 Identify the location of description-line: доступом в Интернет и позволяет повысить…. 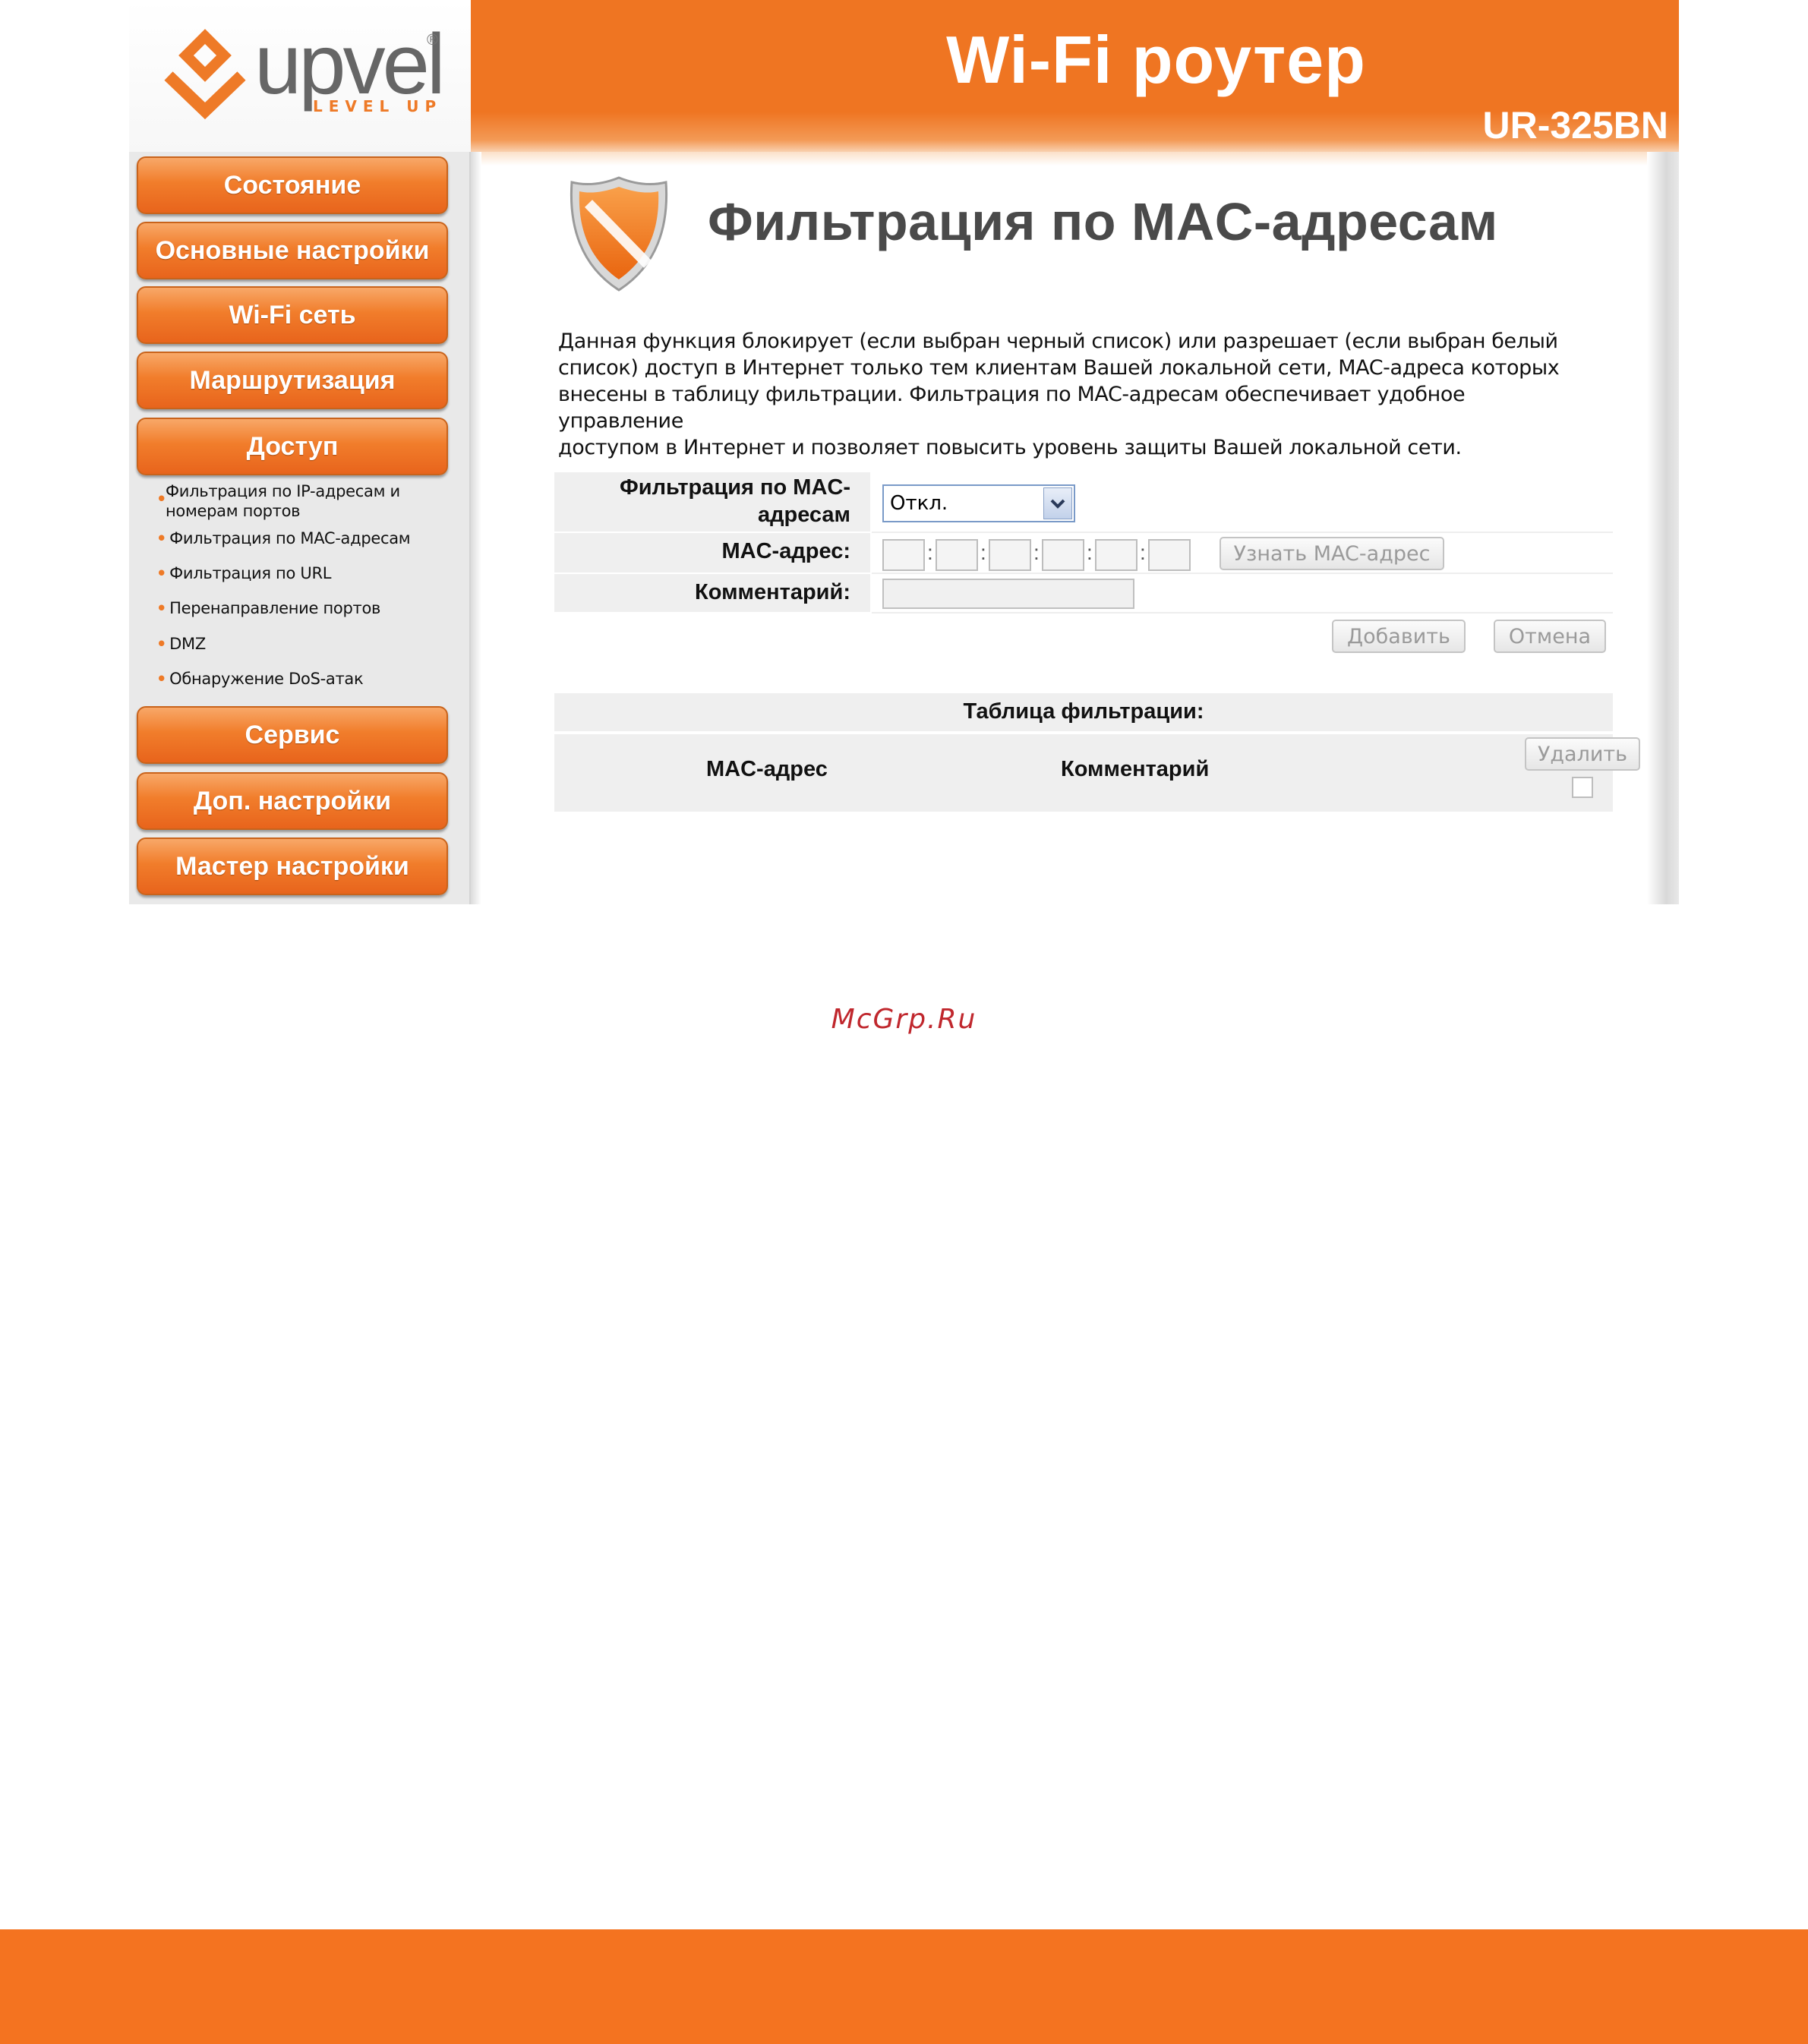
(1010, 448).